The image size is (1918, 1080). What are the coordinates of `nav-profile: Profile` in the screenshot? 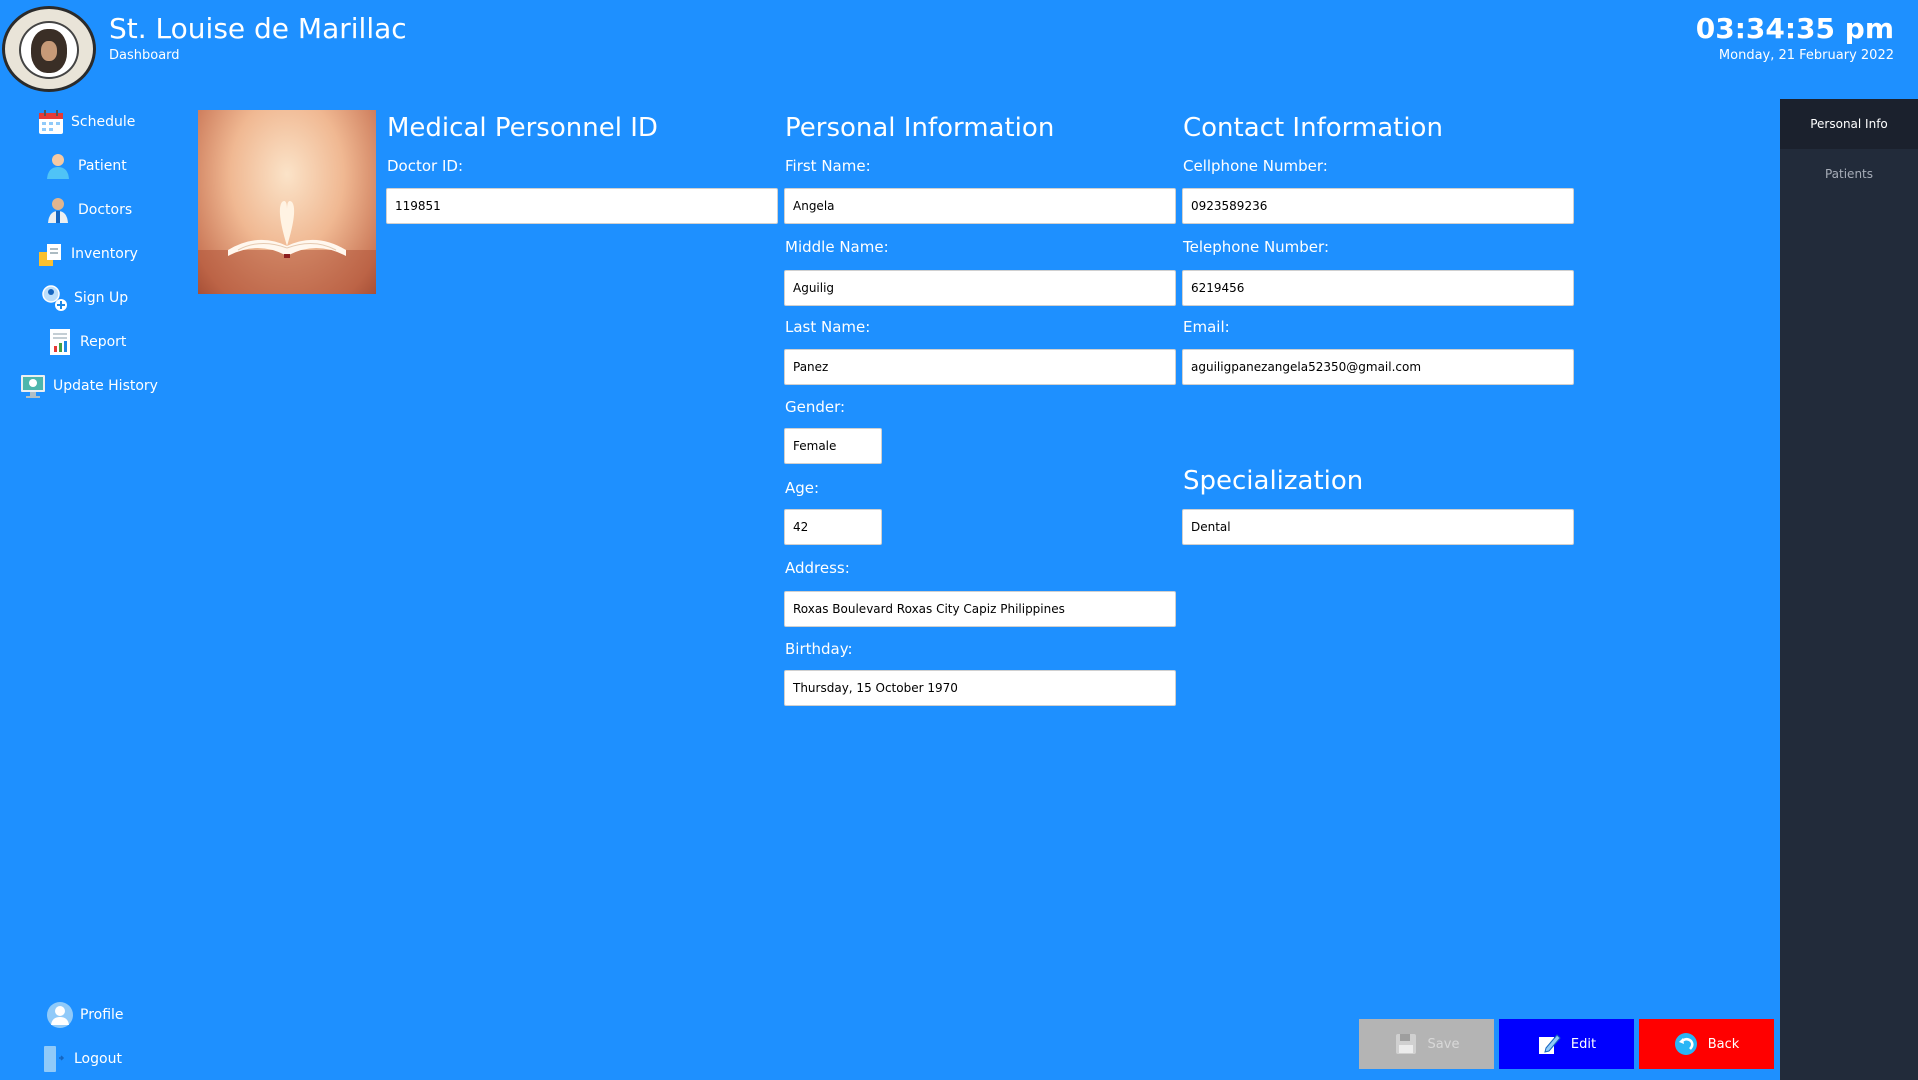 It's located at (85, 1015).